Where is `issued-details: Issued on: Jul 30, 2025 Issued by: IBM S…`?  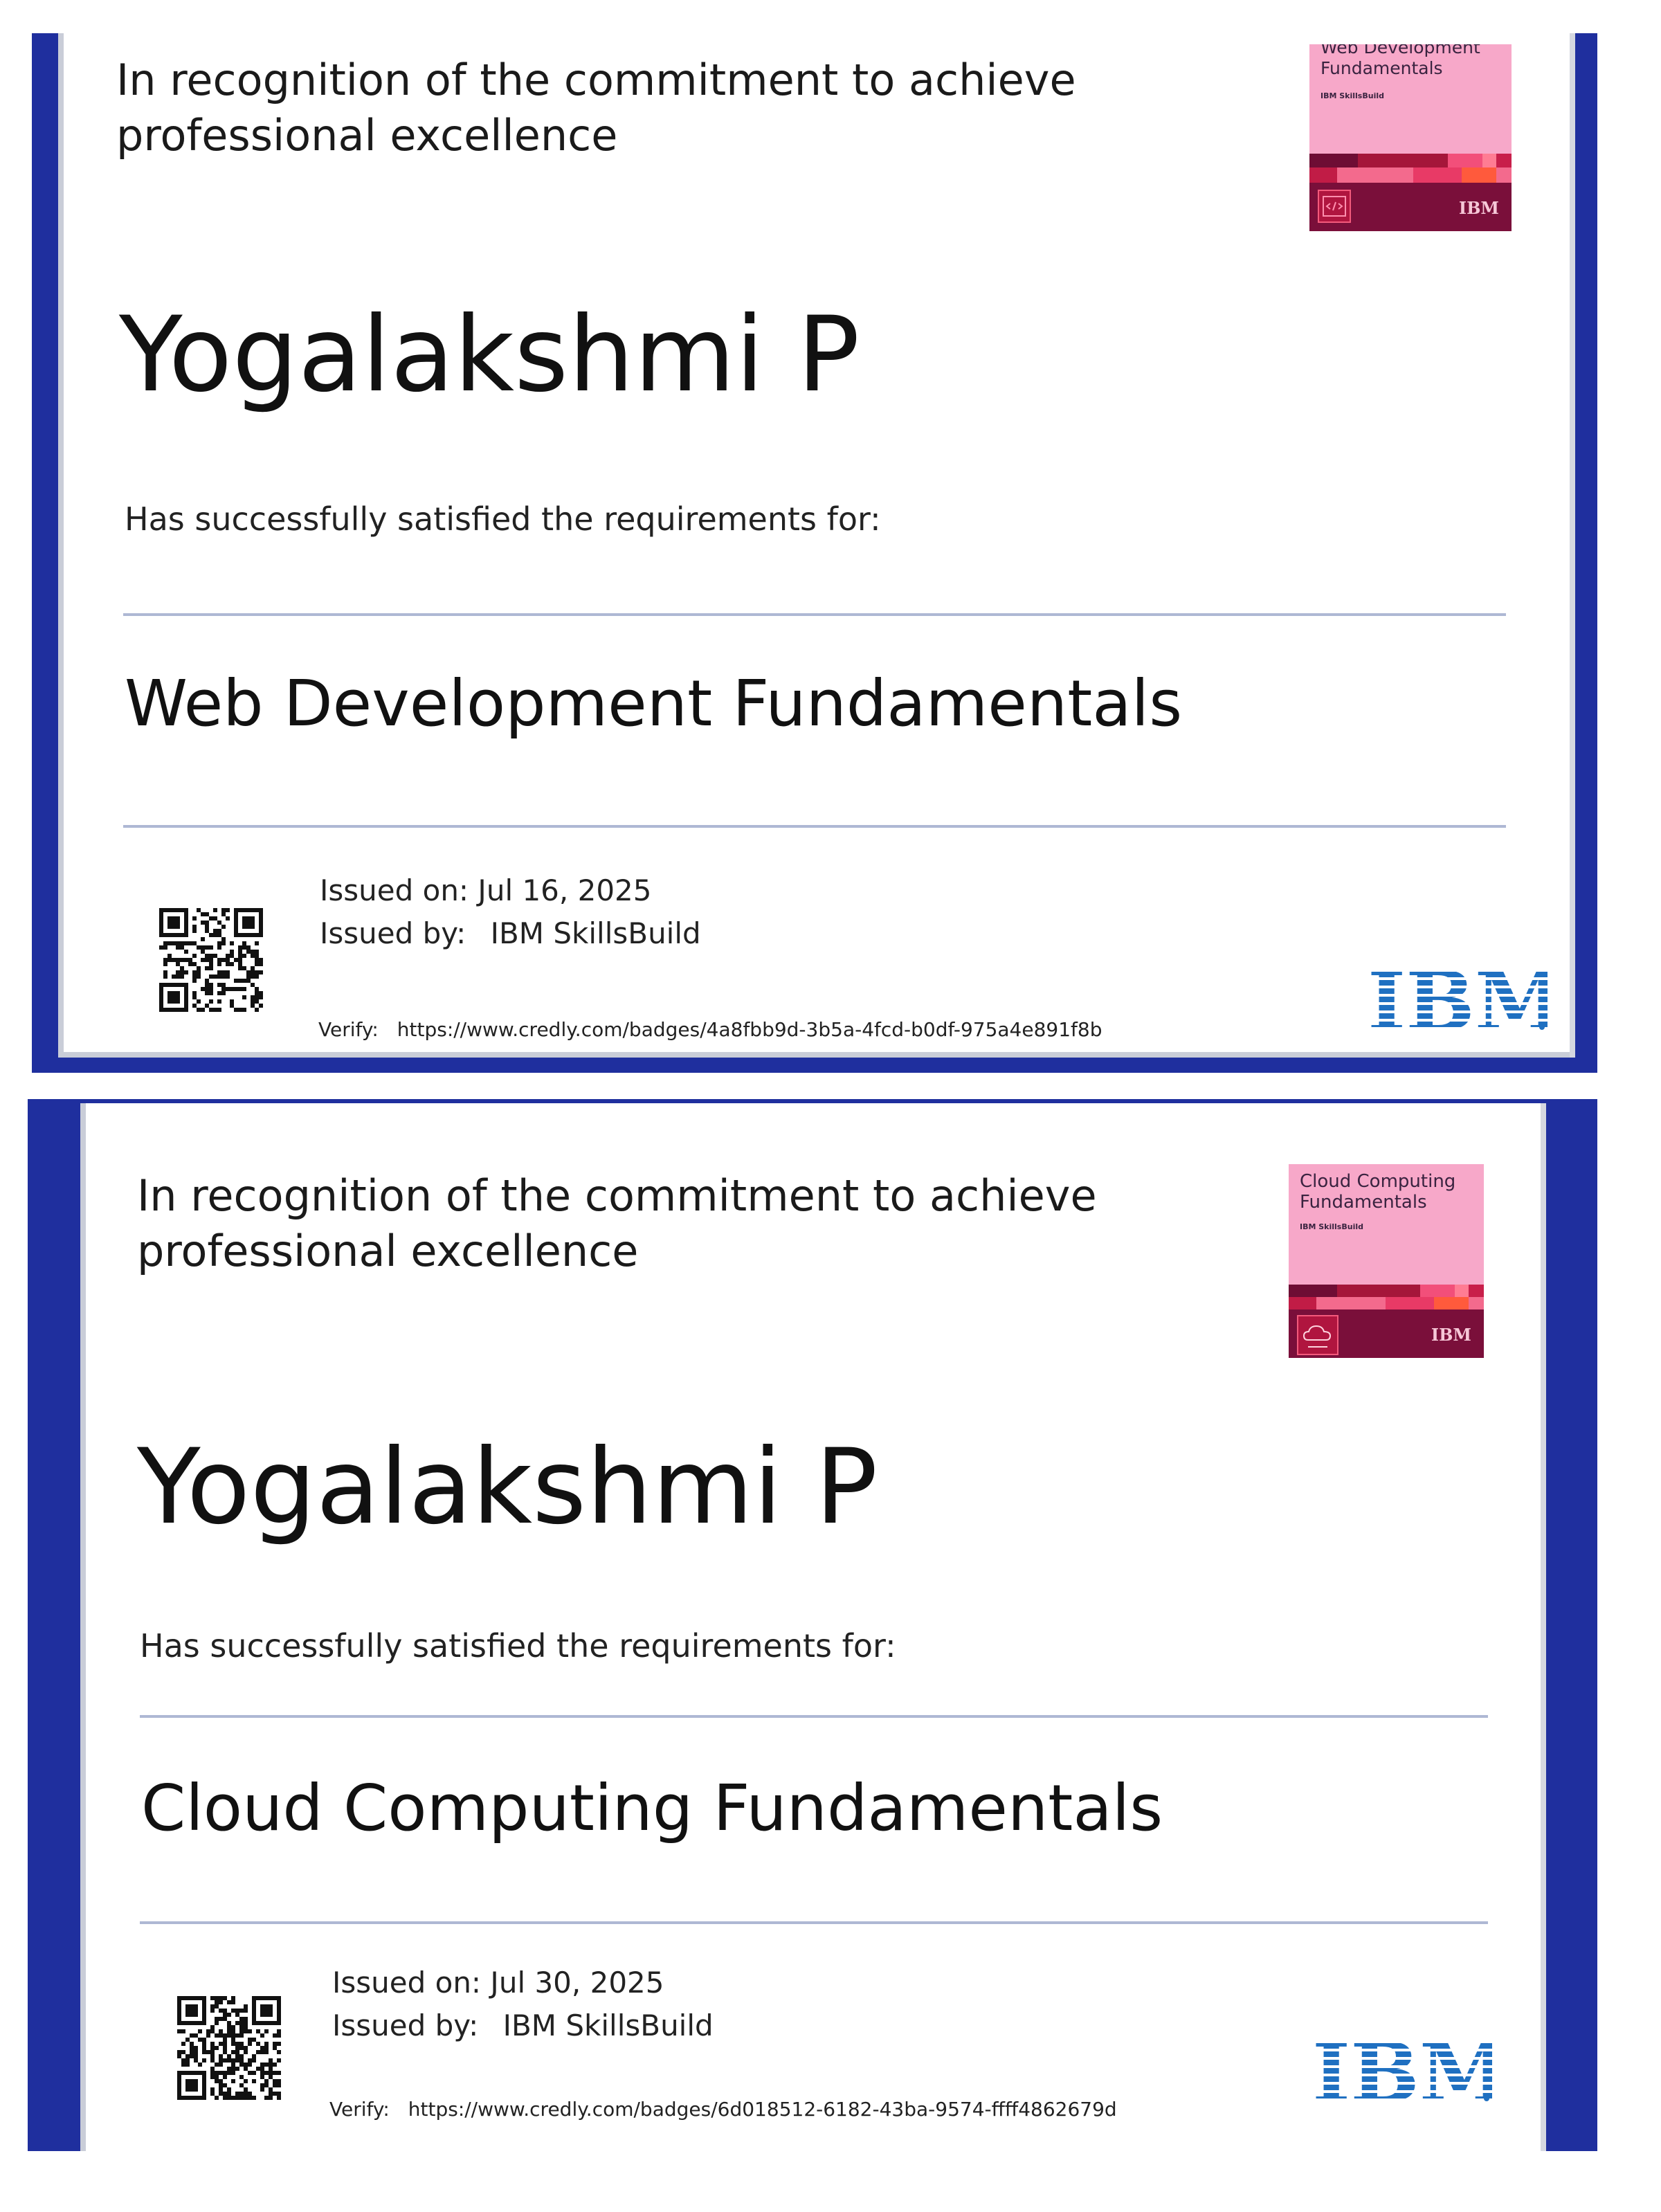
issued-details: Issued on: Jul 30, 2025 Issued by: IBM S… is located at coordinates (523, 2004).